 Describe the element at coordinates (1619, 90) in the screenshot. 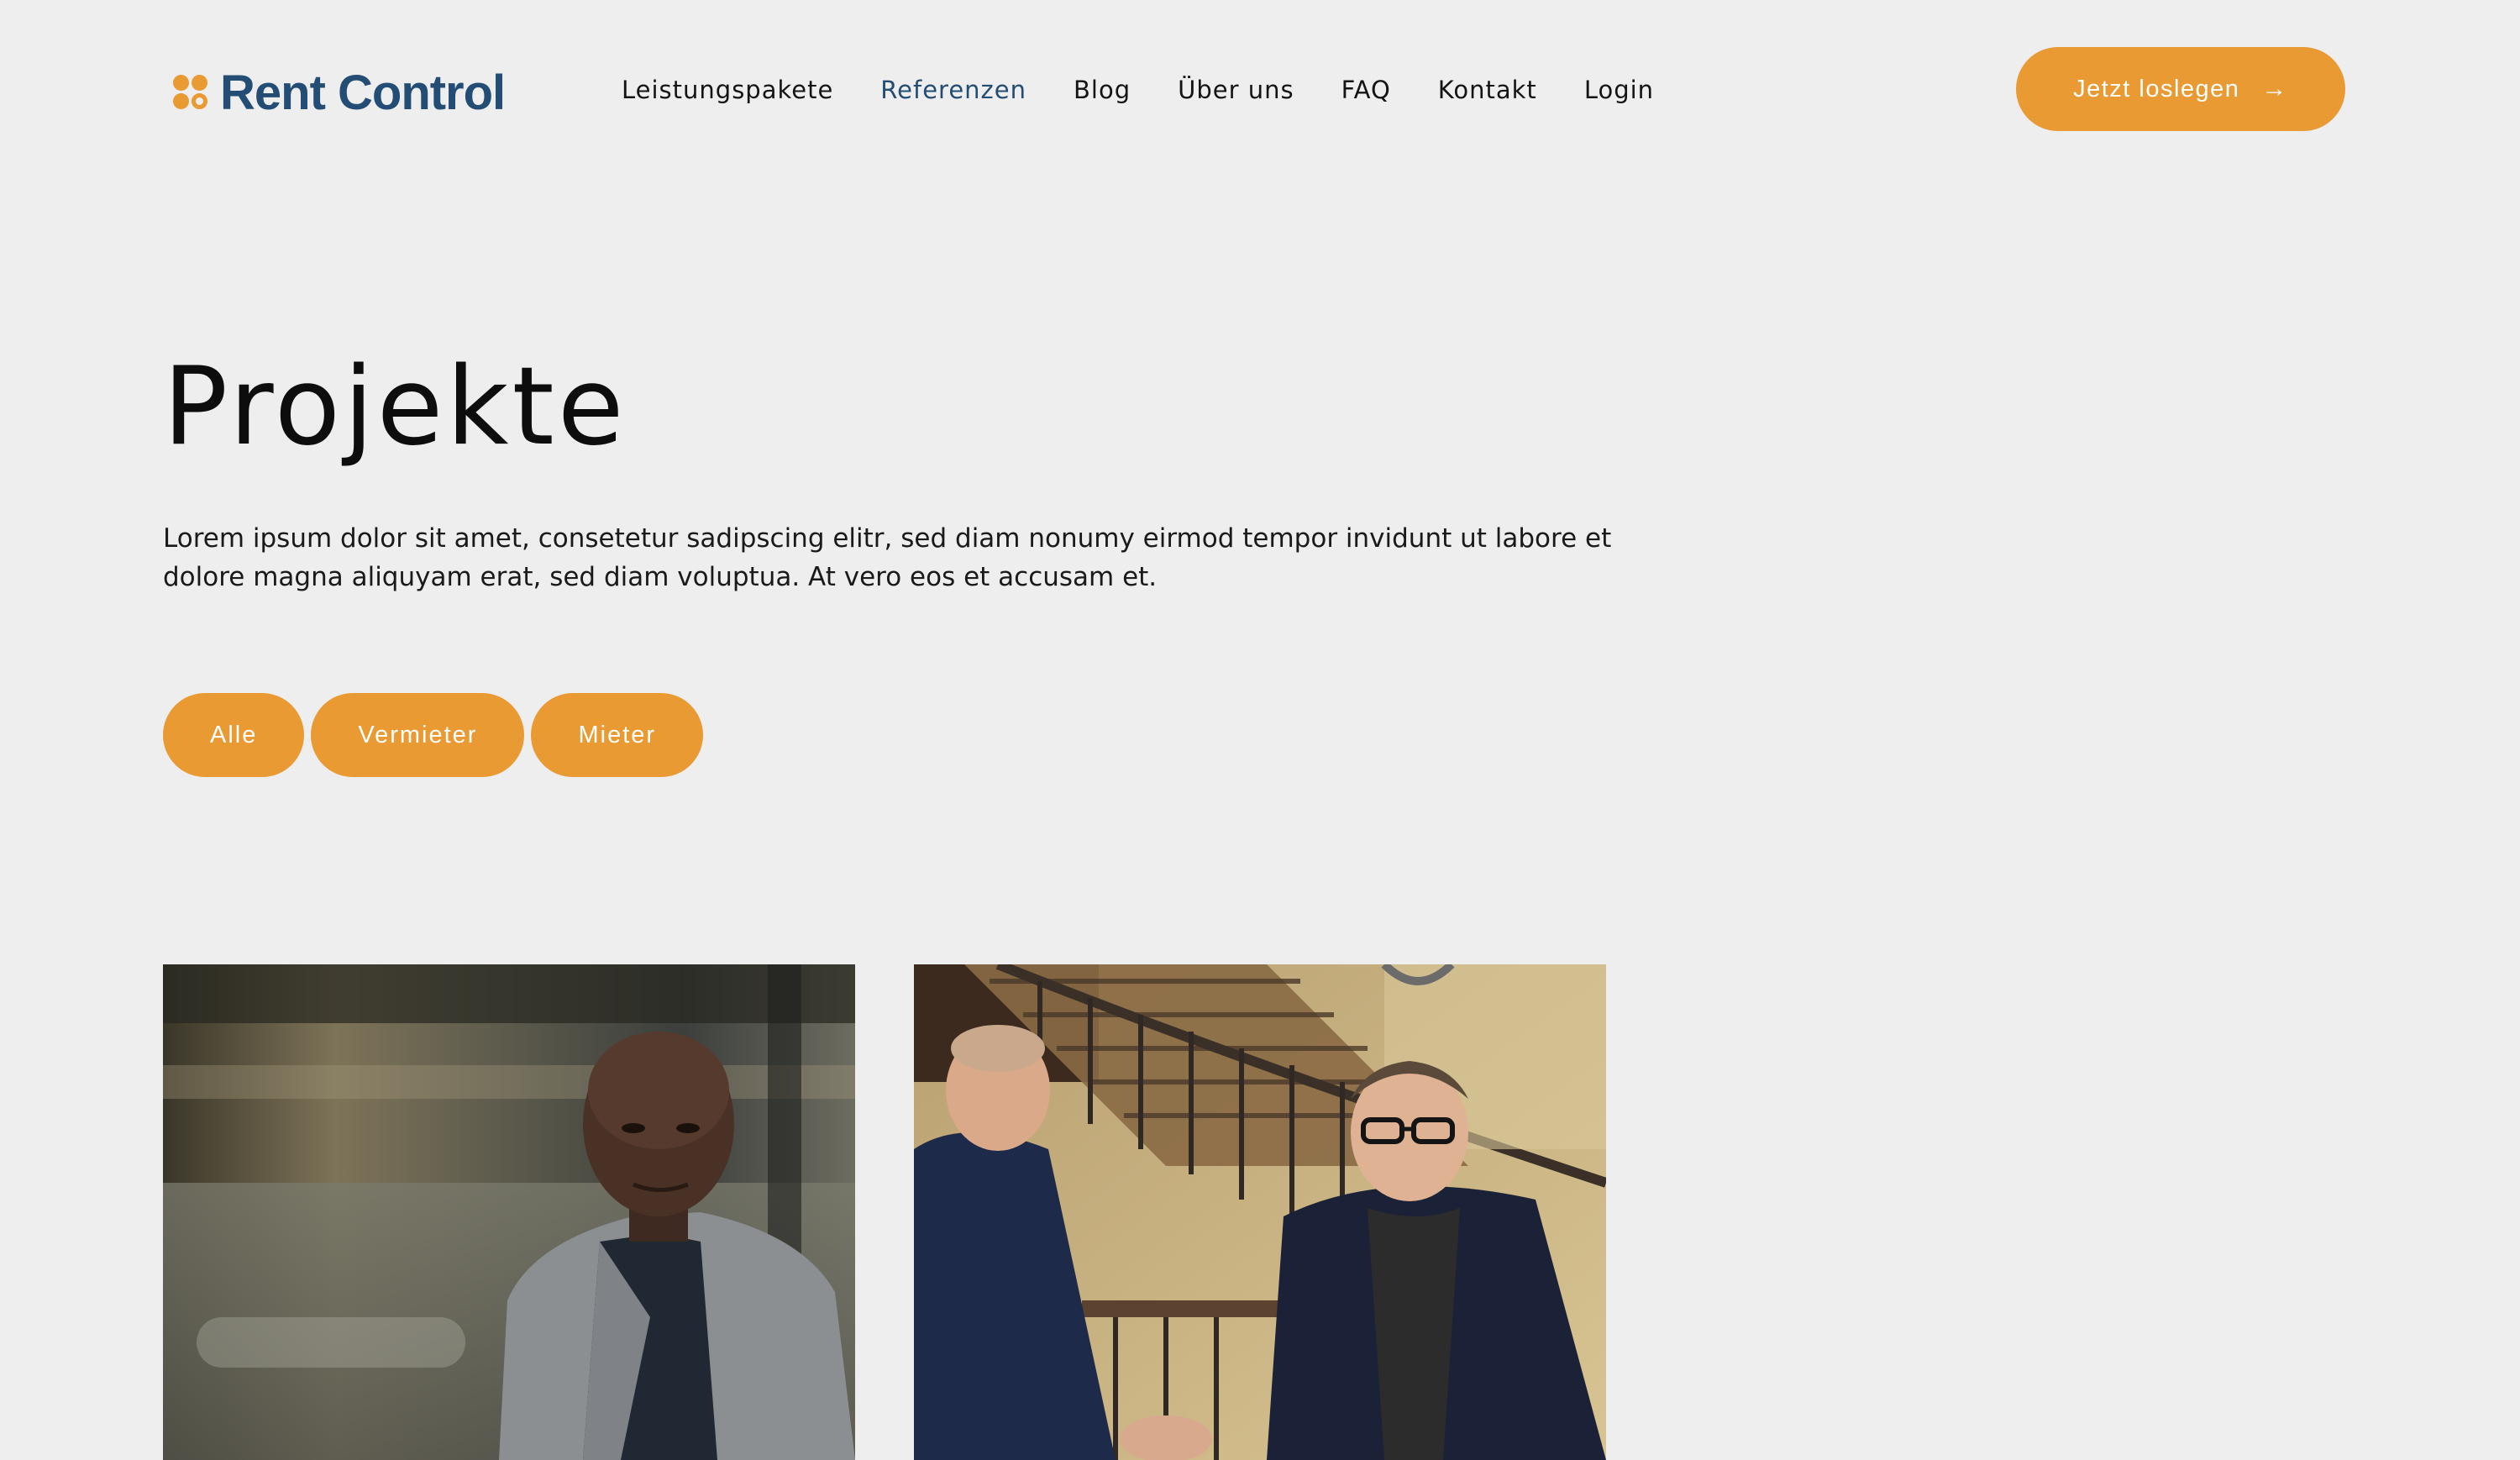

I see `nav-item-login: Login` at that location.